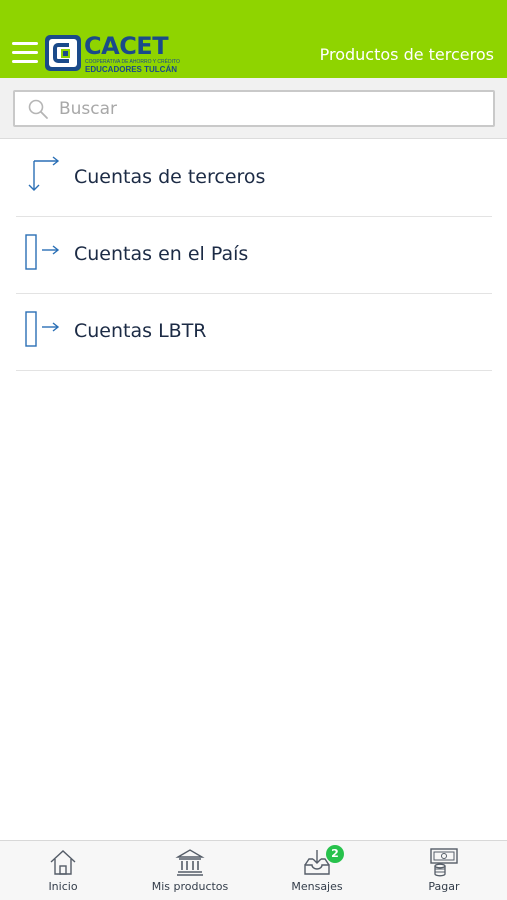 This screenshot has height=900, width=507. What do you see at coordinates (444, 862) in the screenshot?
I see `payment-icon` at bounding box center [444, 862].